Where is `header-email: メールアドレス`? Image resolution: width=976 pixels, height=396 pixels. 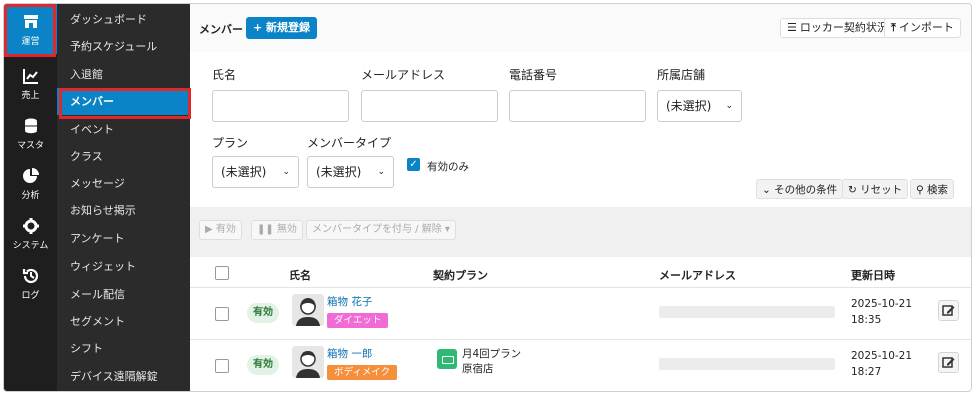
header-email: メールアドレス is located at coordinates (697, 275).